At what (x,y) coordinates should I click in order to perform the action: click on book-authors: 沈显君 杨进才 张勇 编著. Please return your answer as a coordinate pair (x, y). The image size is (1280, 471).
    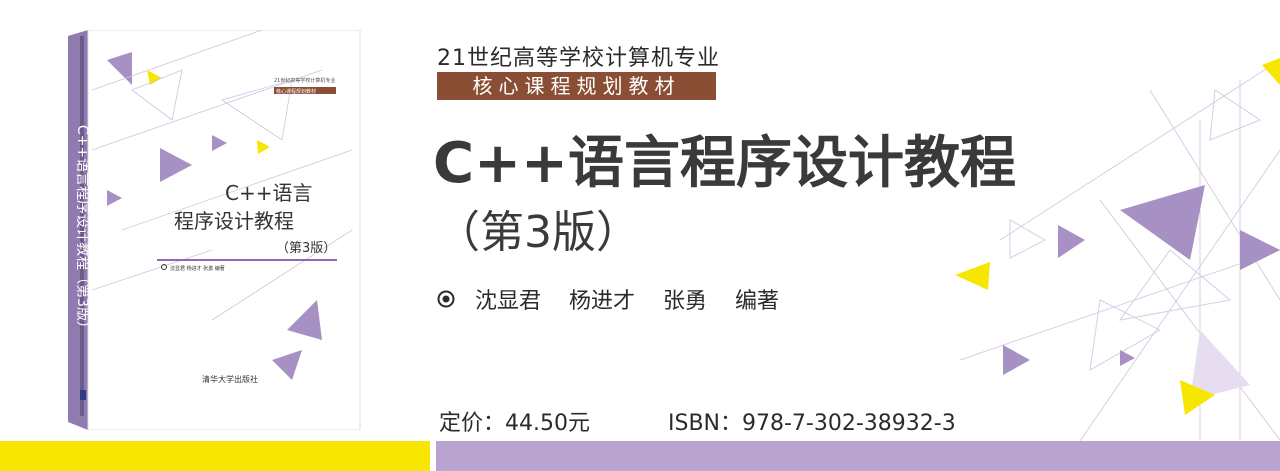
    Looking at the image, I should click on (197, 268).